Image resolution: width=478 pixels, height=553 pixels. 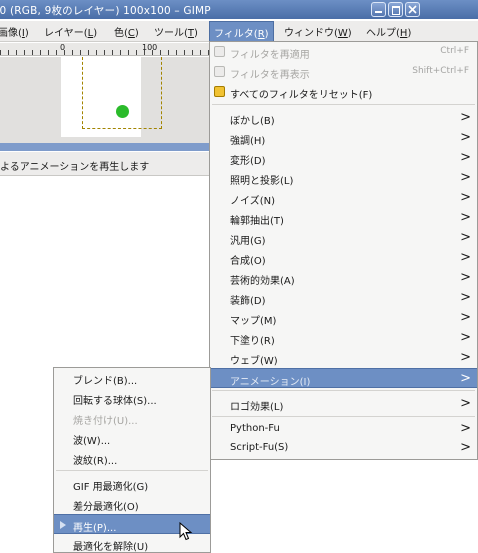 I want to click on menu-item-combine: 合成(O) >, so click(x=343, y=258).